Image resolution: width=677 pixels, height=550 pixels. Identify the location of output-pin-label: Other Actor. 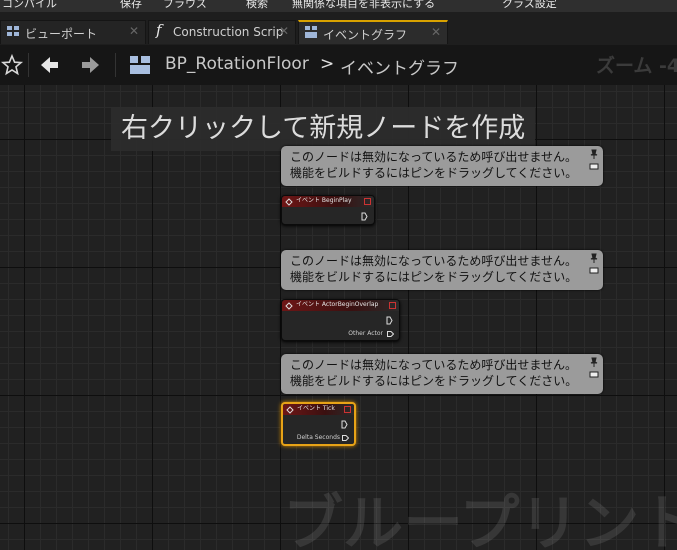
(365, 333).